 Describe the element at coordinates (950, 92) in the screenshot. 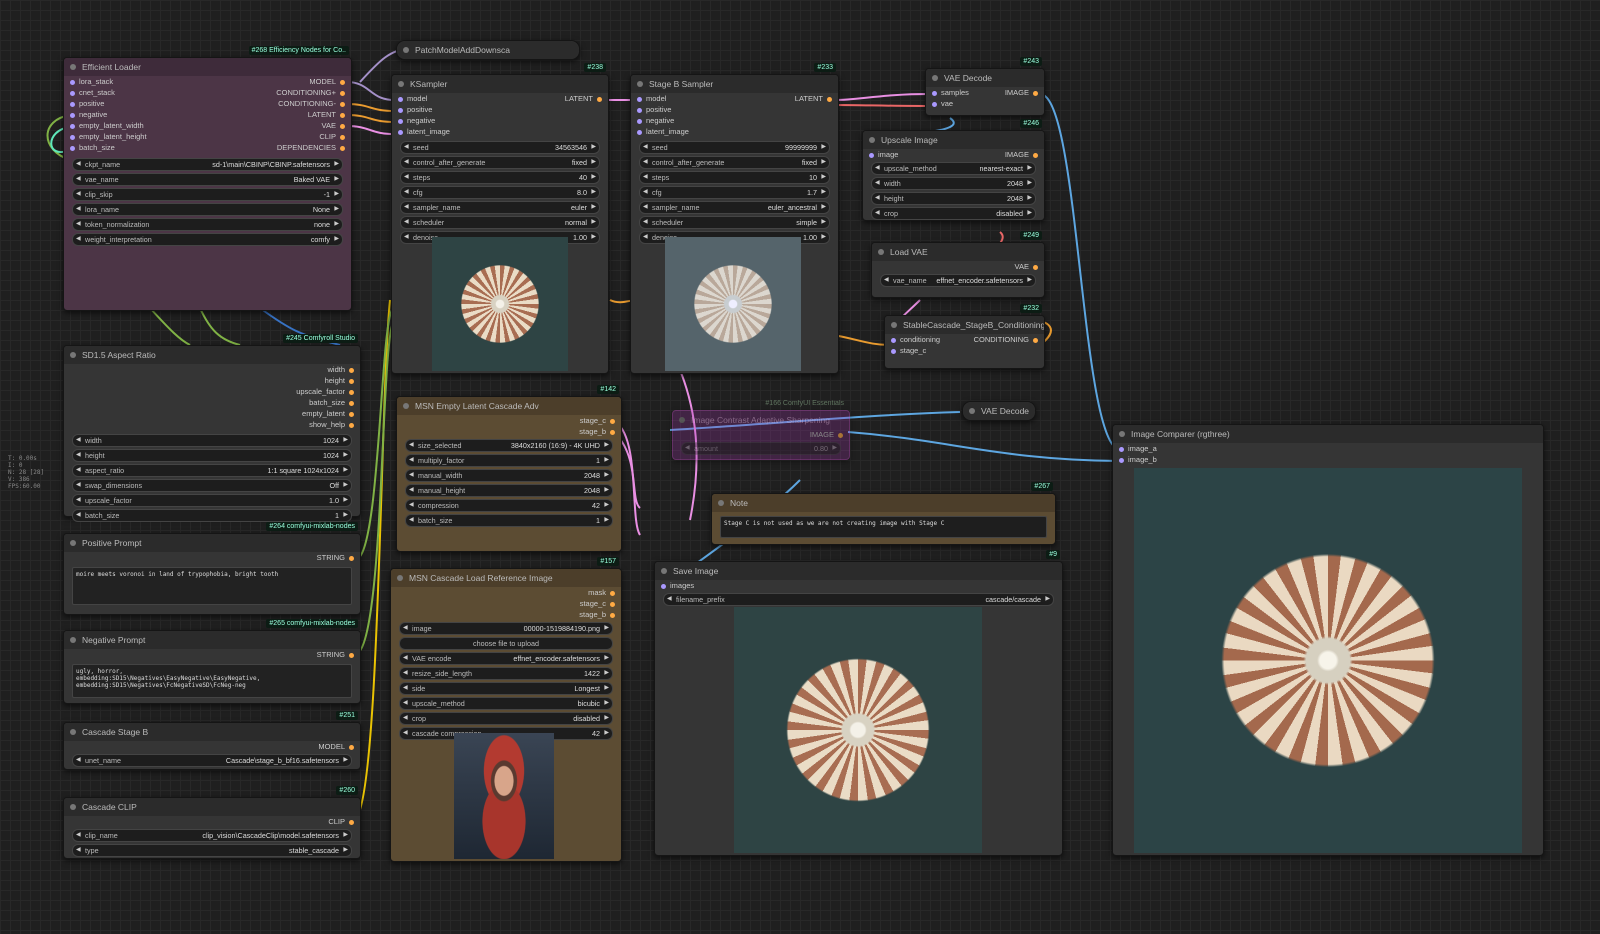

I see `input-samples: samples` at that location.